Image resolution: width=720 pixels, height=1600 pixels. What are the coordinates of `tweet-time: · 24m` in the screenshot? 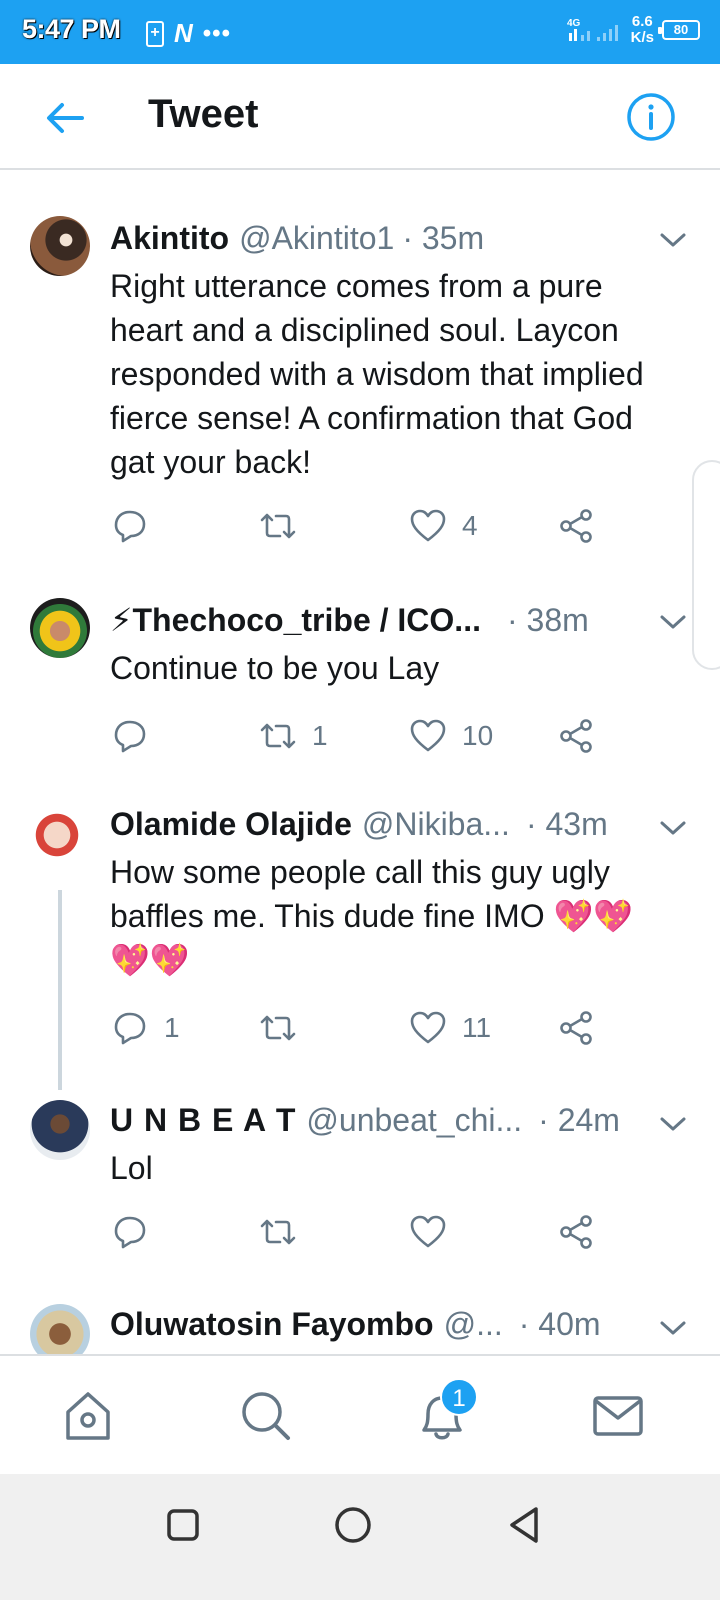 It's located at (579, 1120).